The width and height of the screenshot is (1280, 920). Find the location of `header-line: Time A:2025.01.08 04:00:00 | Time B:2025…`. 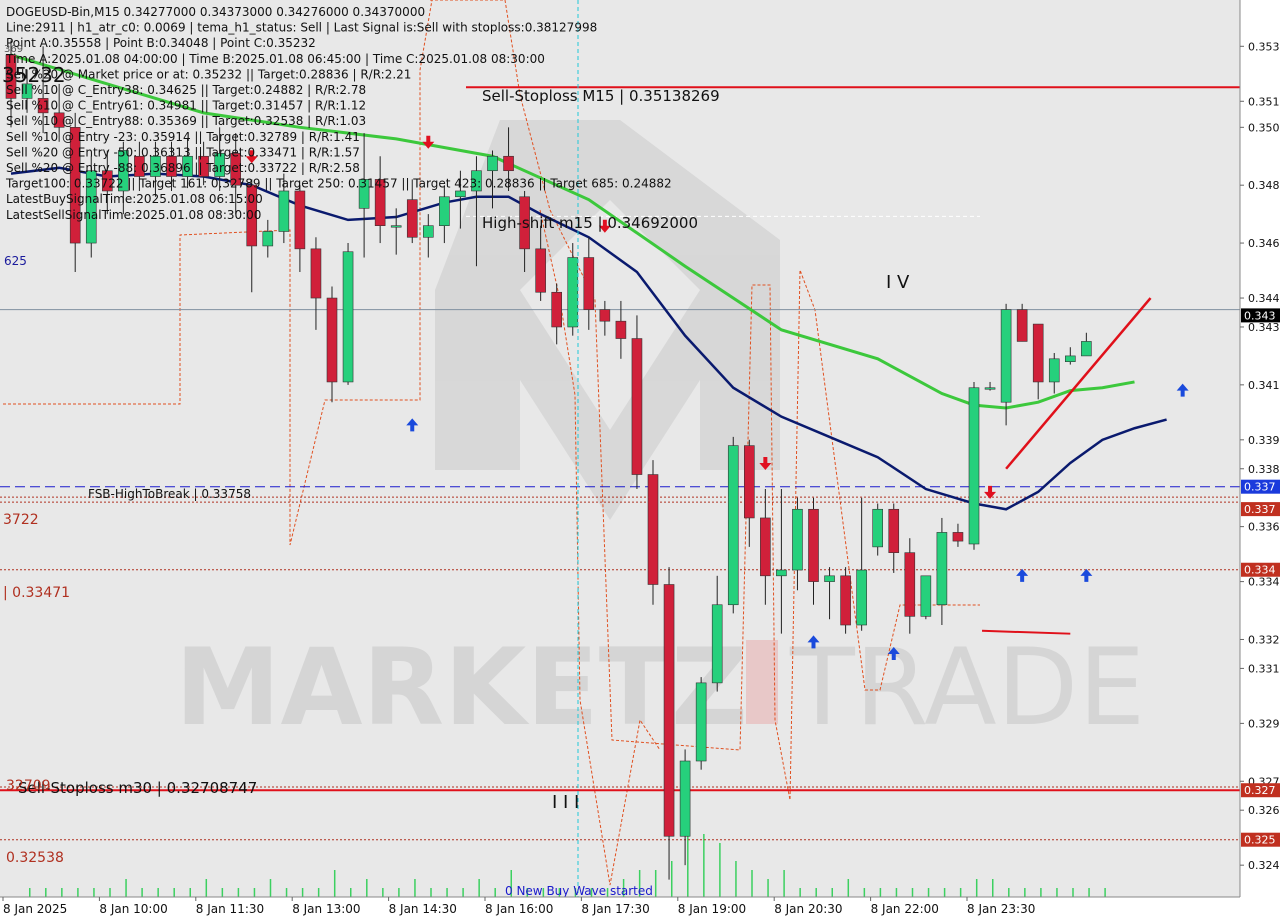

header-line: Time A:2025.01.08 04:00:00 | Time B:2025… is located at coordinates (275, 59).